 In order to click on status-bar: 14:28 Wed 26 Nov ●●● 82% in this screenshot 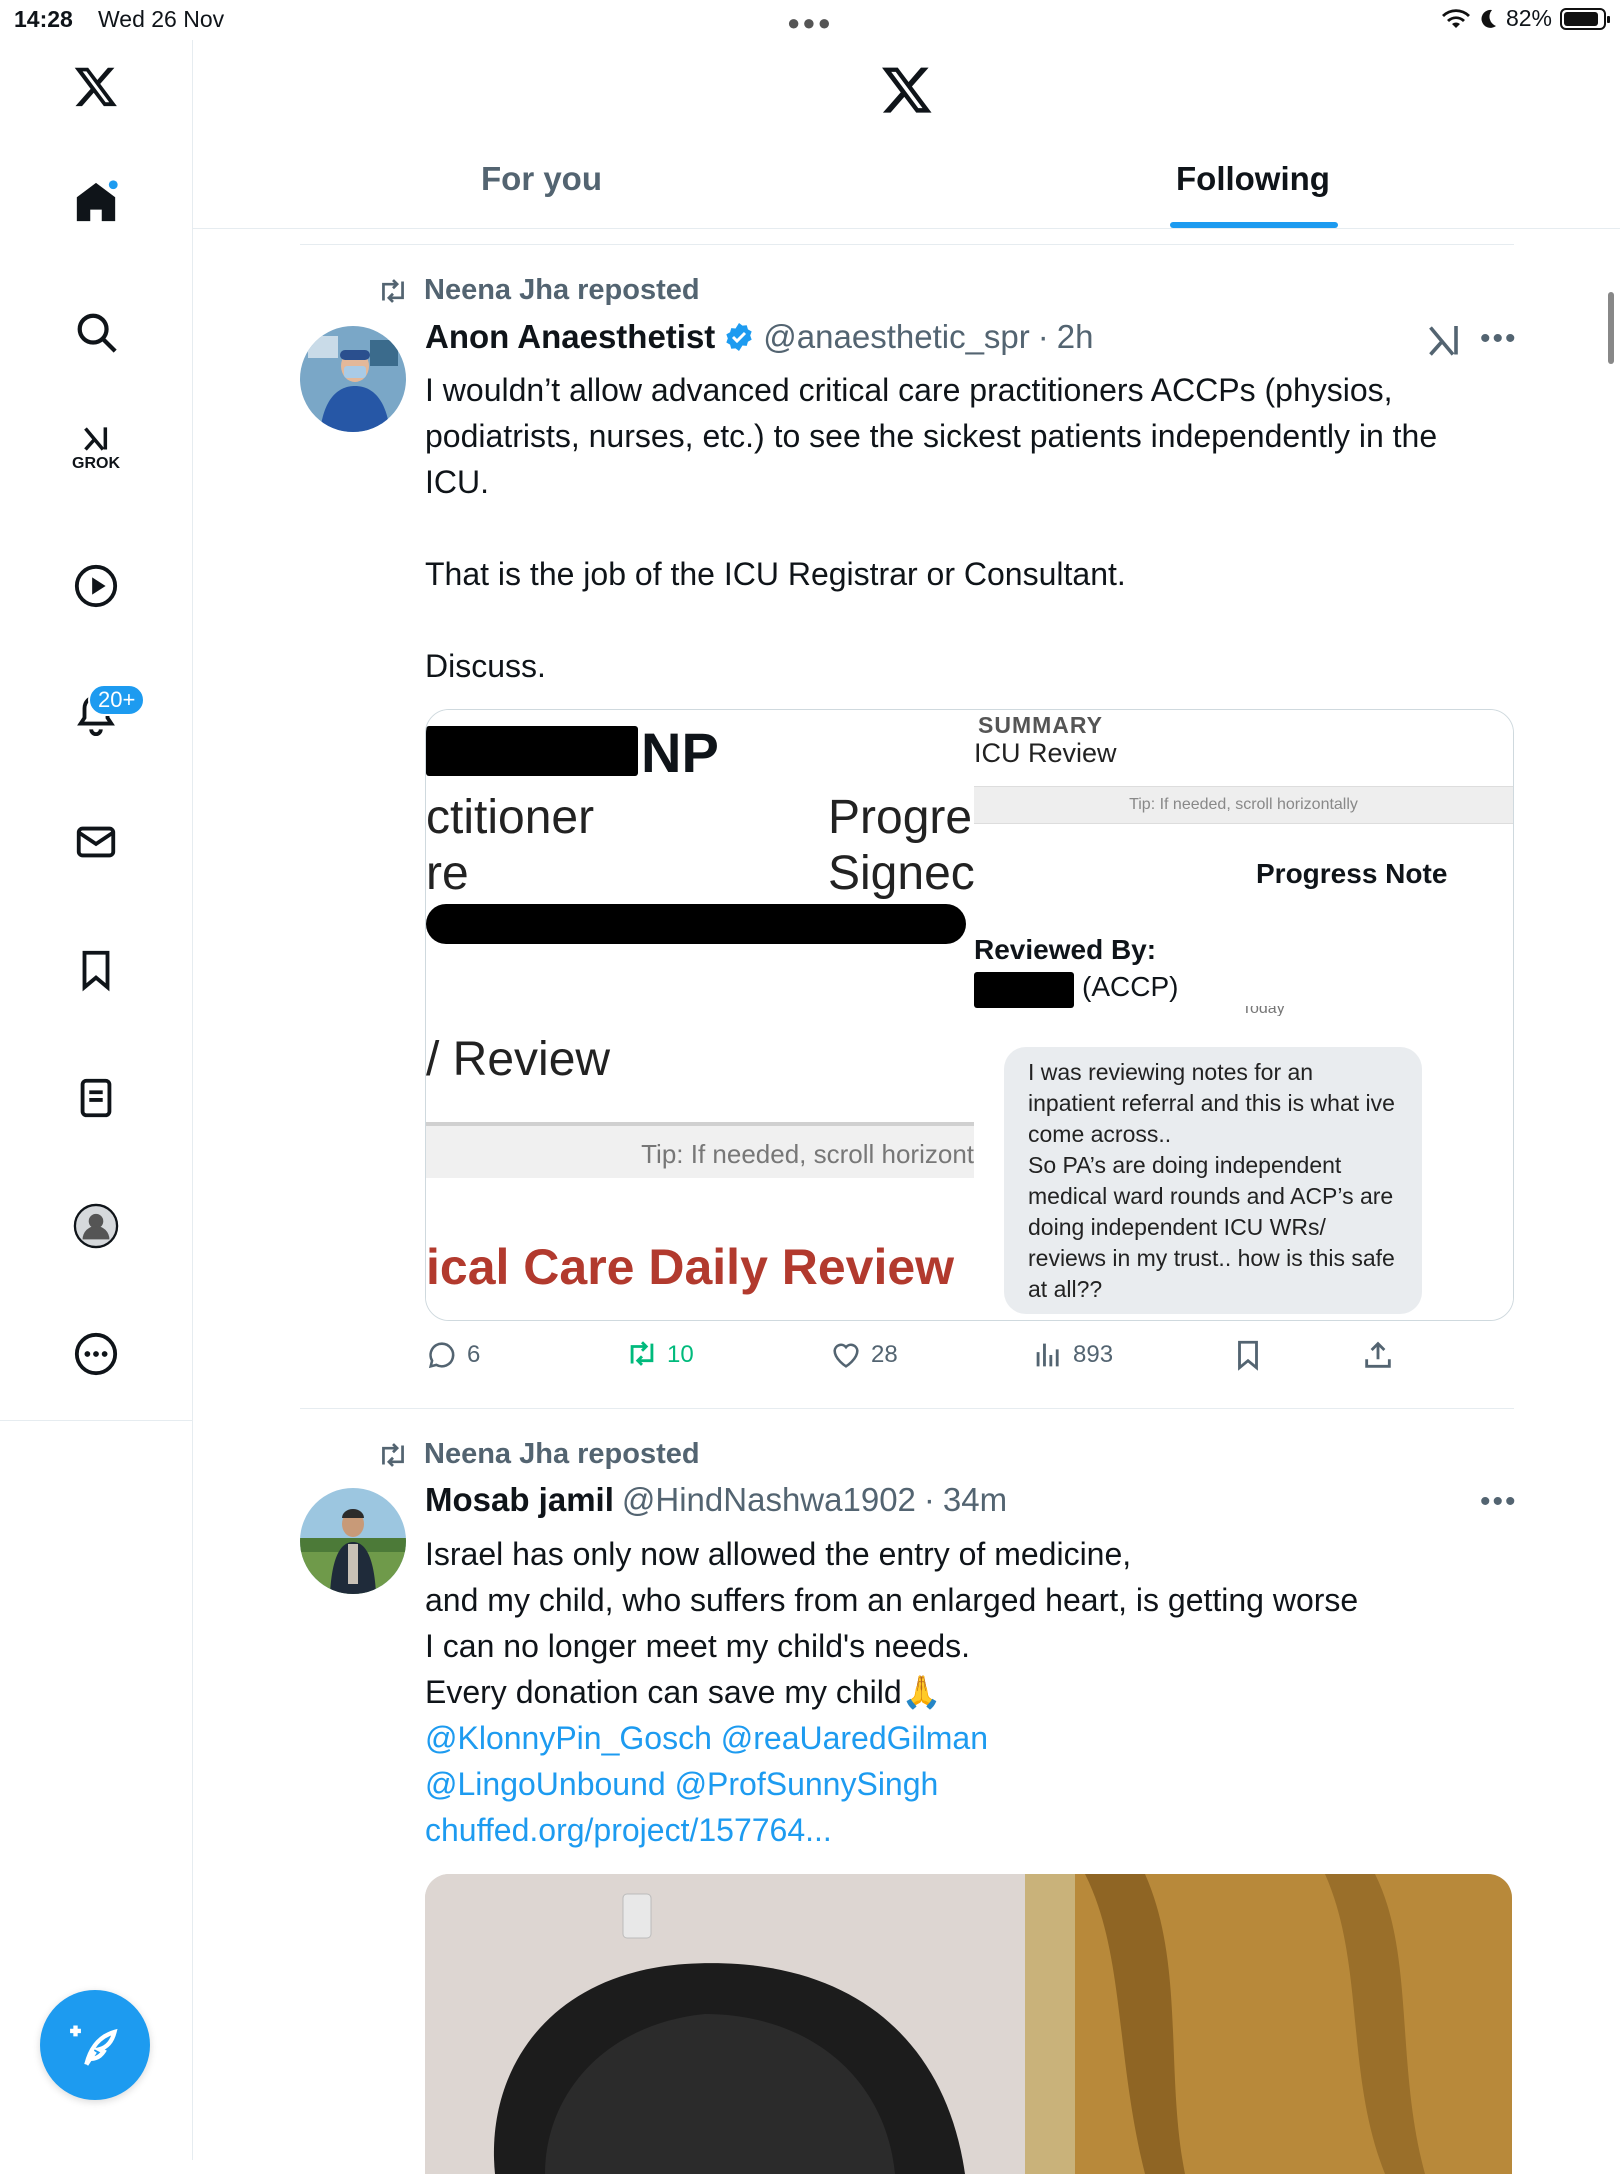, I will do `click(810, 20)`.